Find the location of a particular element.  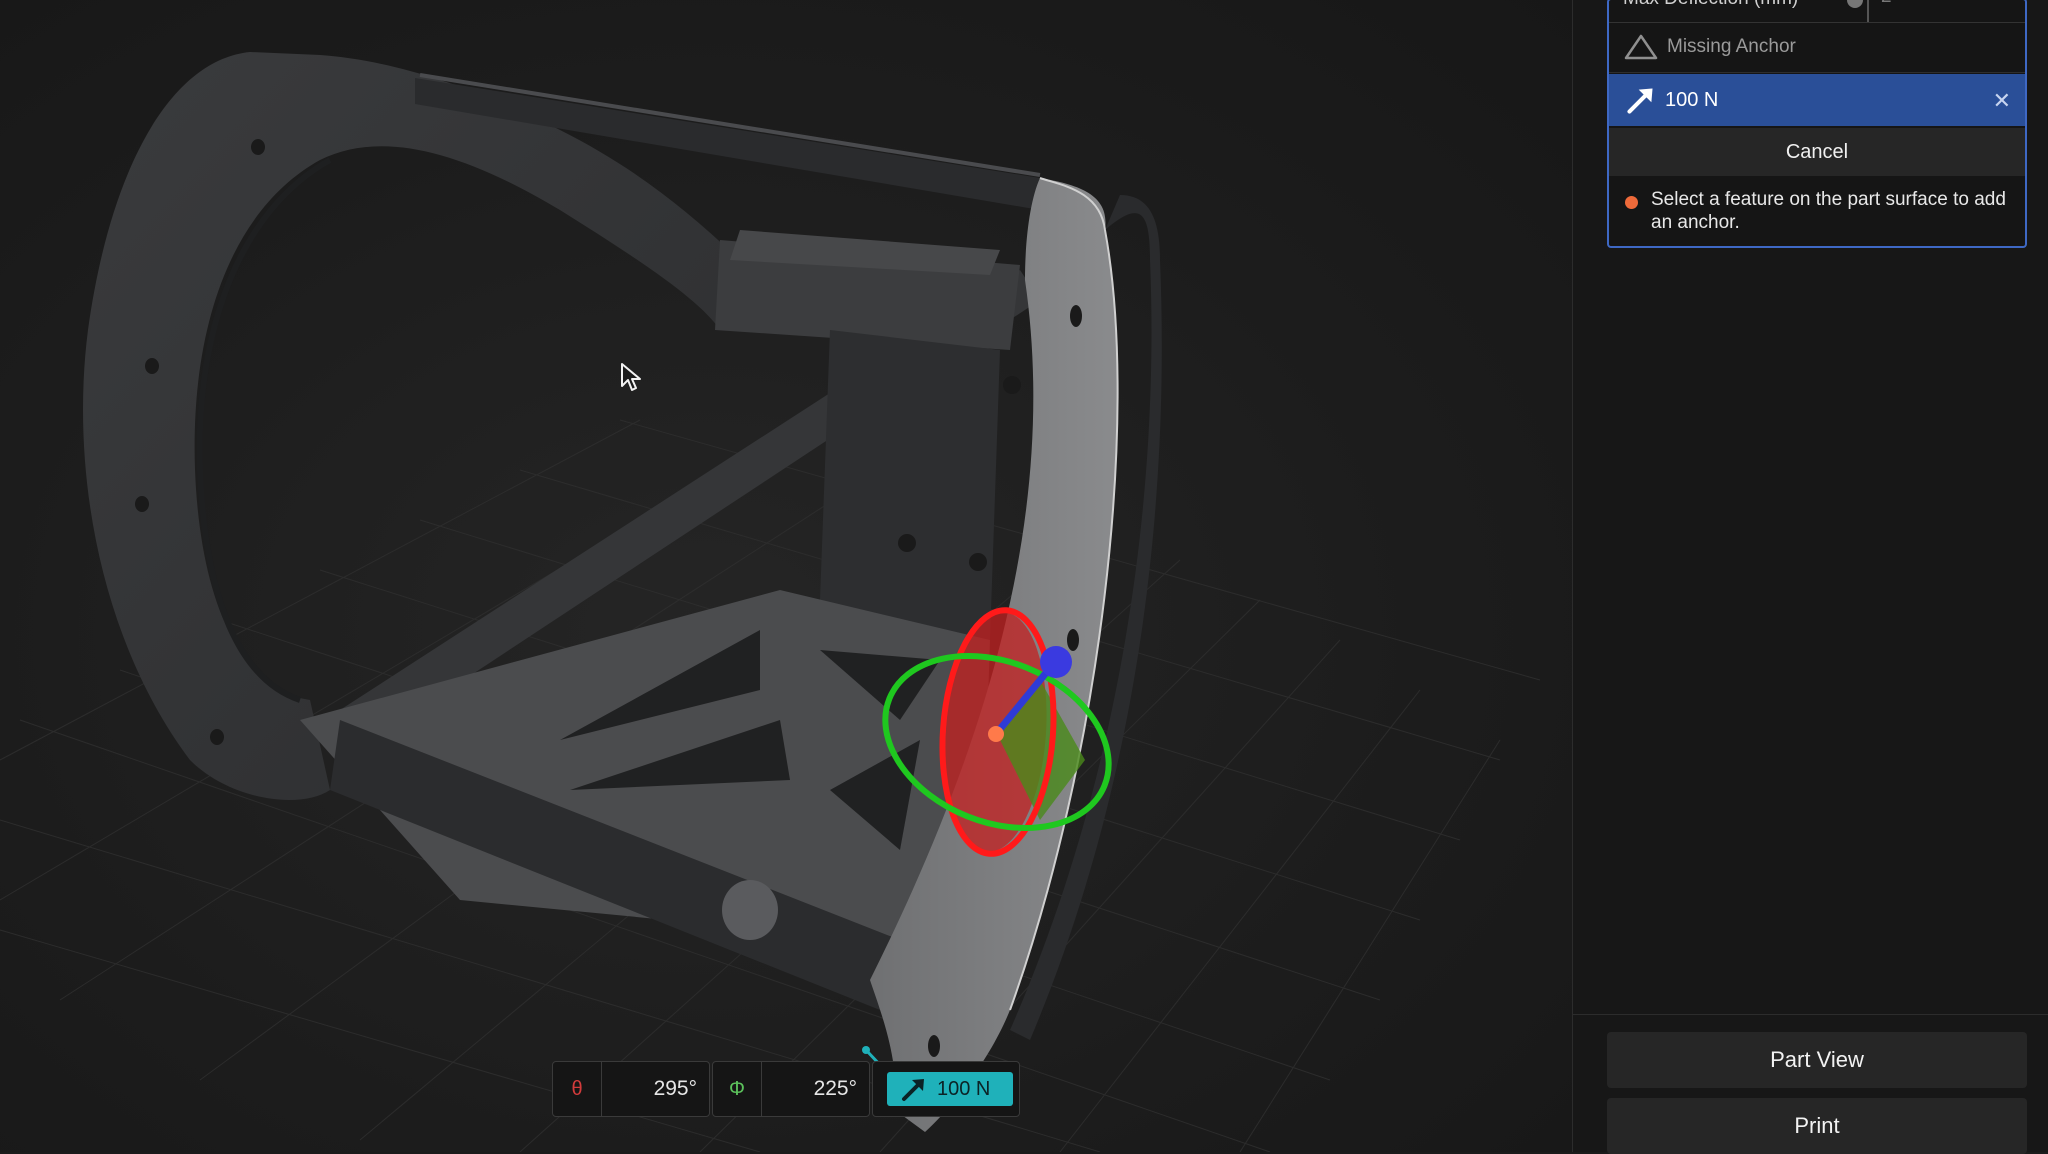

part-view-button: Part View is located at coordinates (1817, 1060).